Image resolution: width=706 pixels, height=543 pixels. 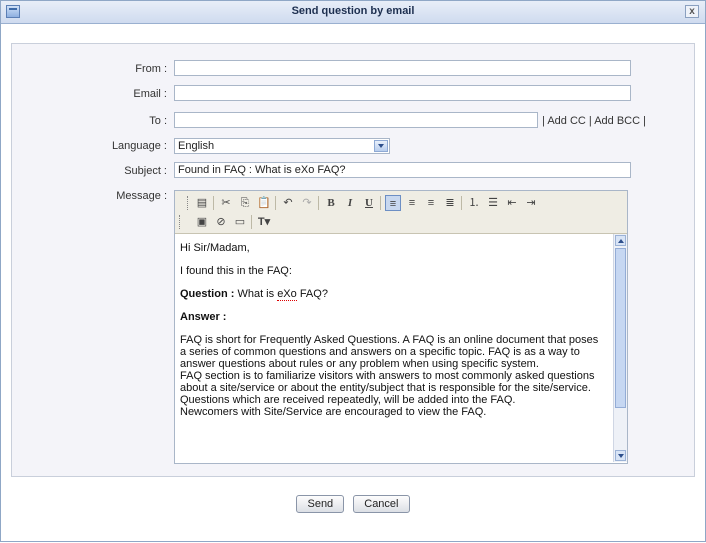 I want to click on text-color-icon: T▾, so click(x=264, y=222).